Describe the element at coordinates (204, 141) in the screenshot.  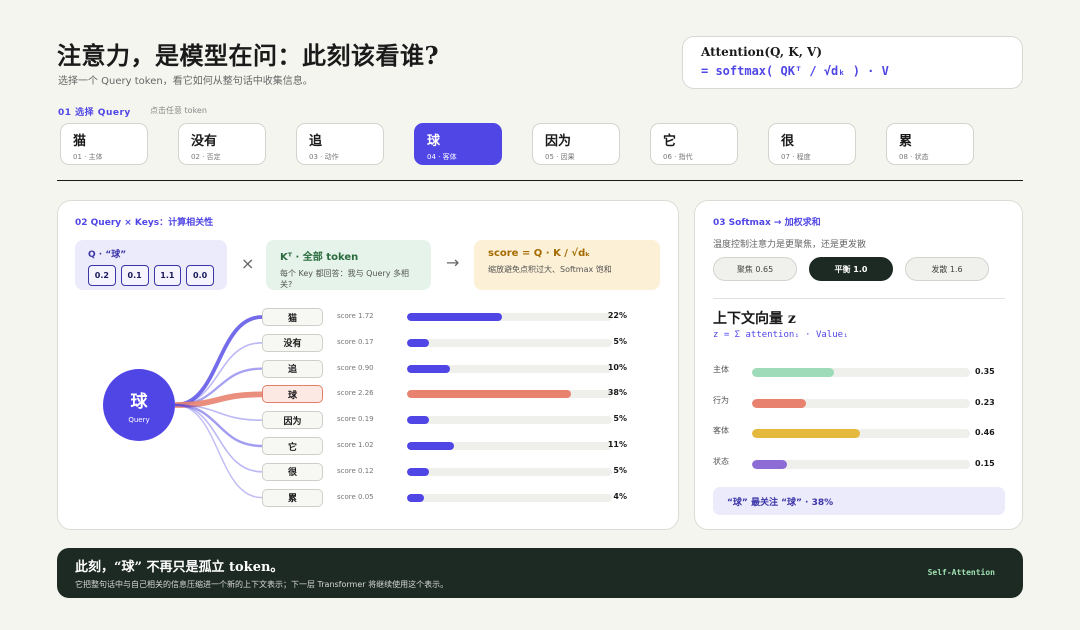
I see `token-word: 没有` at that location.